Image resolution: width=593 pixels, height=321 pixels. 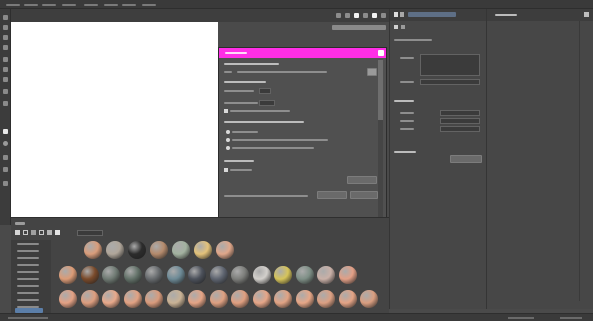 What do you see at coordinates (302, 53) in the screenshot?
I see `dialog-titlebar` at bounding box center [302, 53].